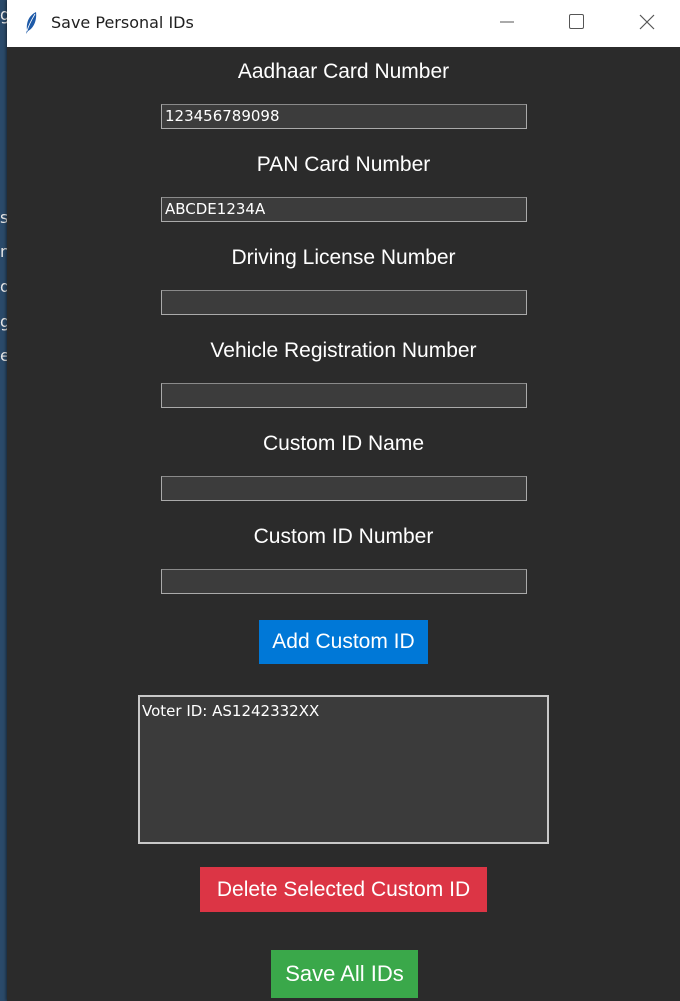 This screenshot has width=680, height=1001. I want to click on add-custom-id-button: Add Custom ID, so click(343, 642).